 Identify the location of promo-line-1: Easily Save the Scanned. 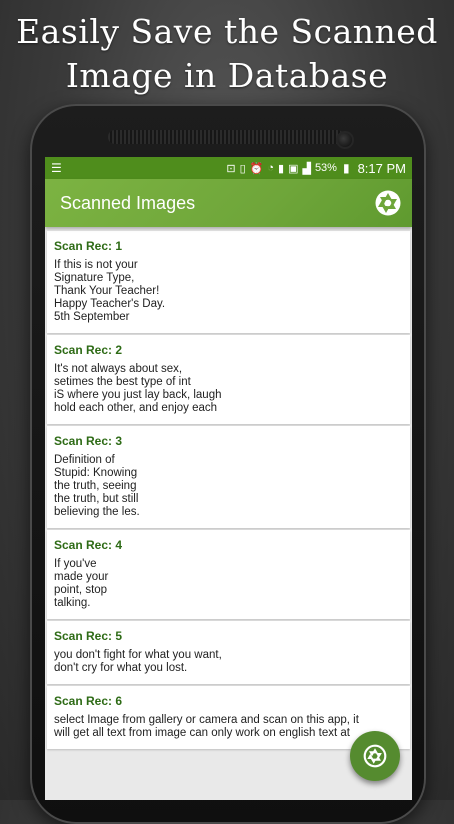
(227, 31).